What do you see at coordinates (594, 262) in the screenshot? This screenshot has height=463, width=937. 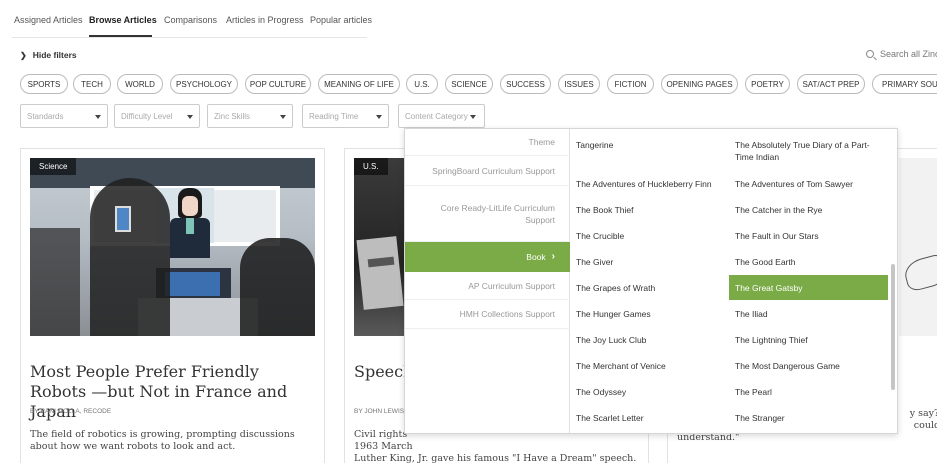 I see `book-item: The Giver` at bounding box center [594, 262].